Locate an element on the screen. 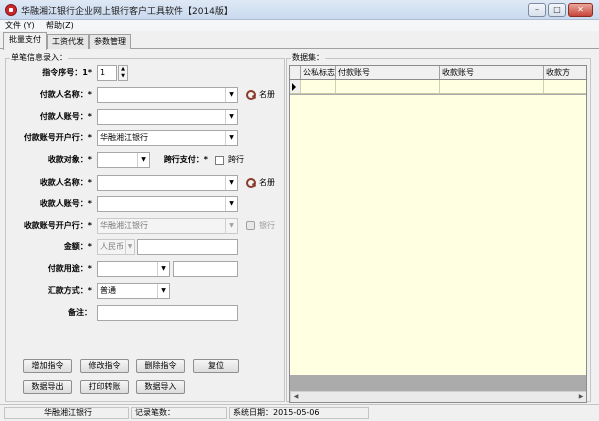 Image resolution: width=599 pixels, height=421 pixels. tab-bar: 批量支付 工资代发 参数管理 is located at coordinates (299, 40).